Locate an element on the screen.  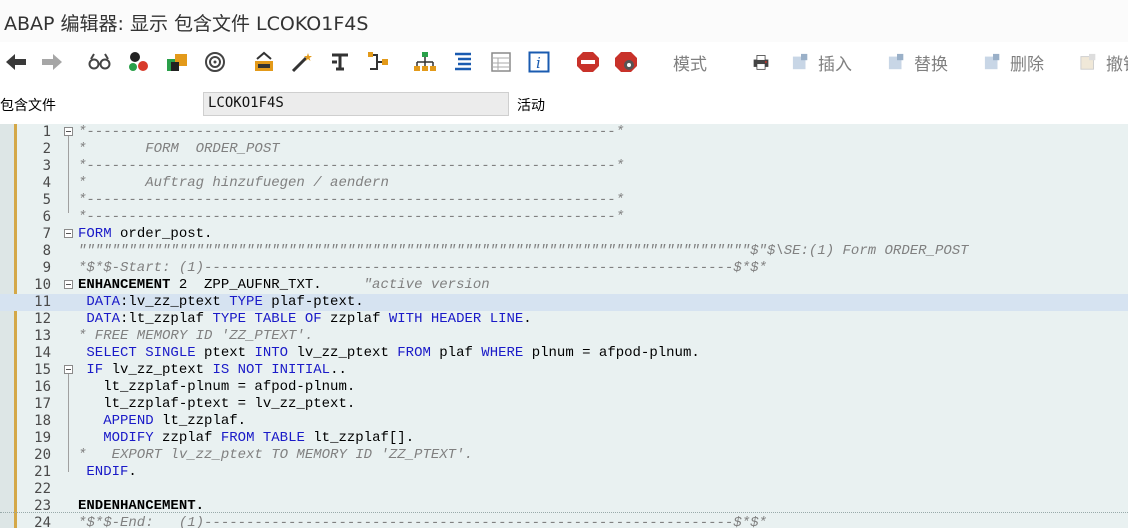
code-line: 13 * FREE MEMORY ID 'ZZ_PTEXT'. is located at coordinates (564, 336).